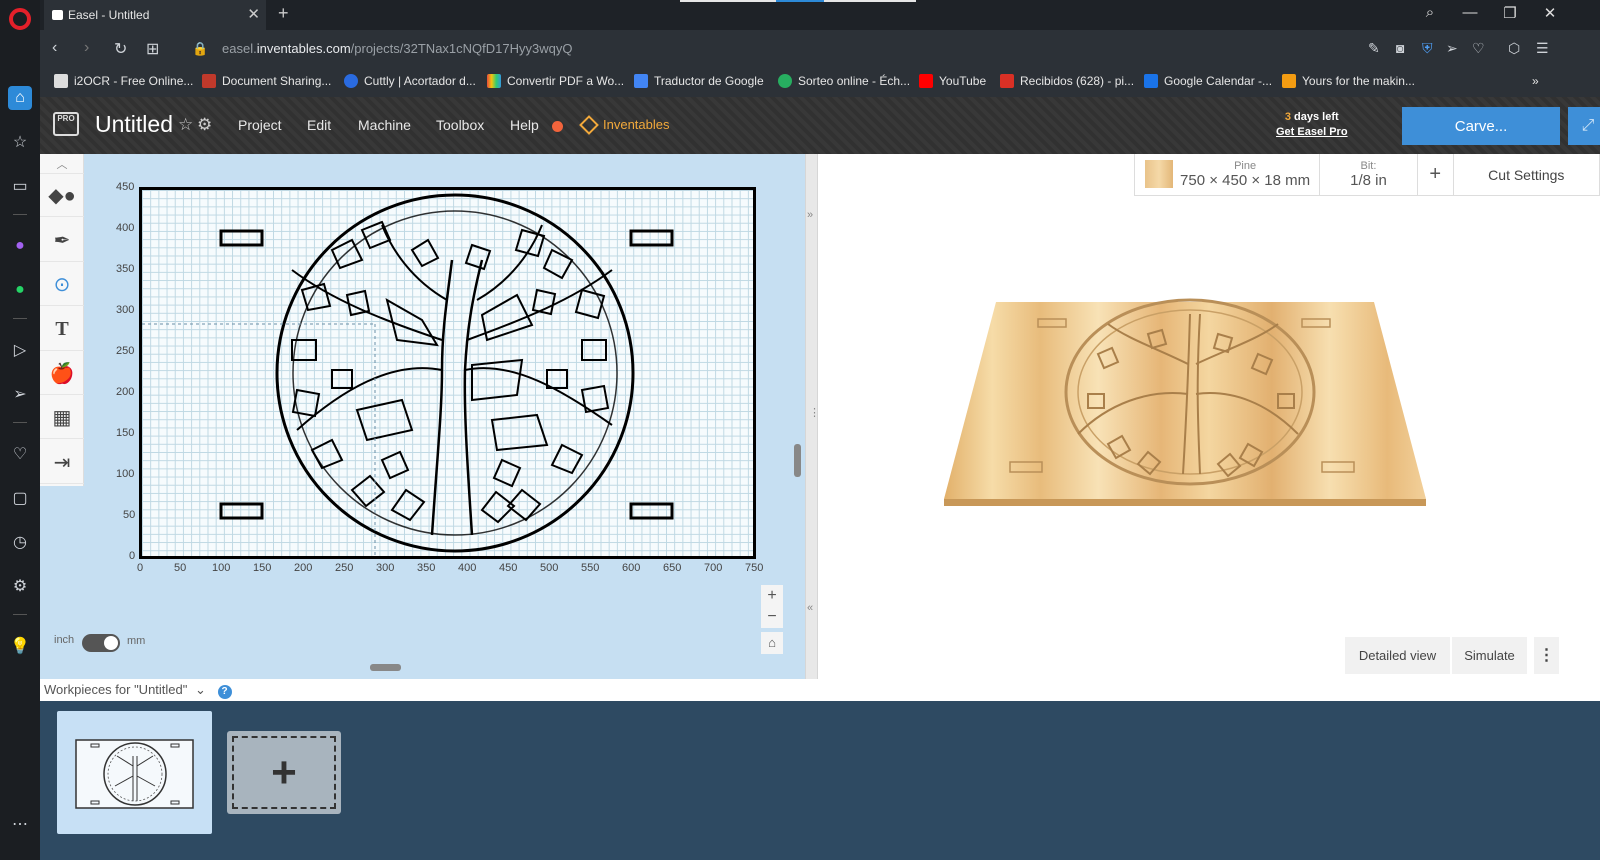 The image size is (1600, 860). I want to click on edit-icon: ✎, so click(1374, 48).